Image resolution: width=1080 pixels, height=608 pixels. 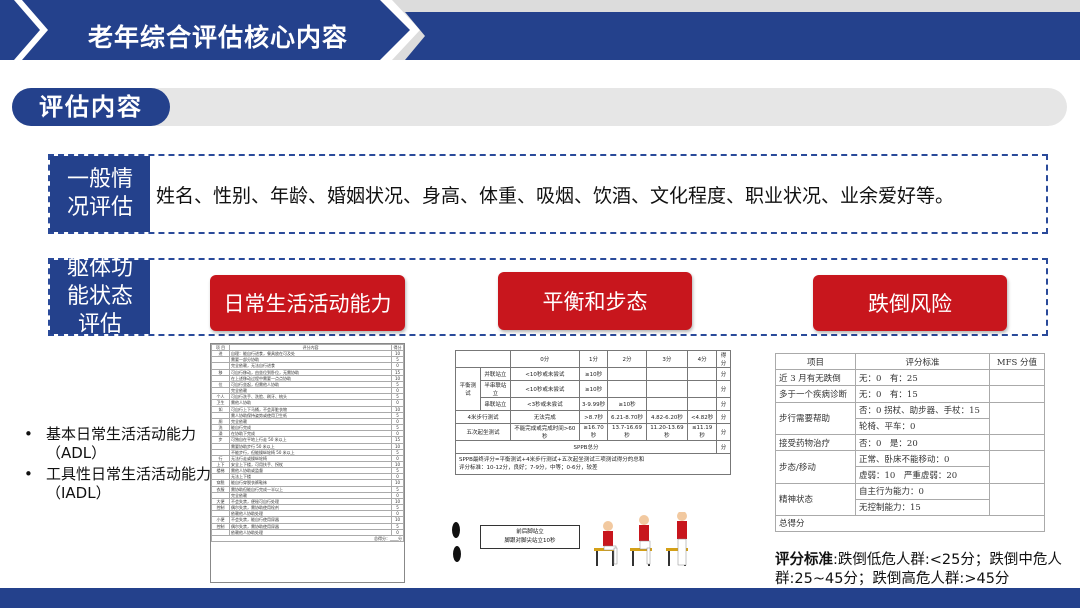 What do you see at coordinates (592, 447) in the screenshot?
I see `table-row: SPPB总分 分` at bounding box center [592, 447].